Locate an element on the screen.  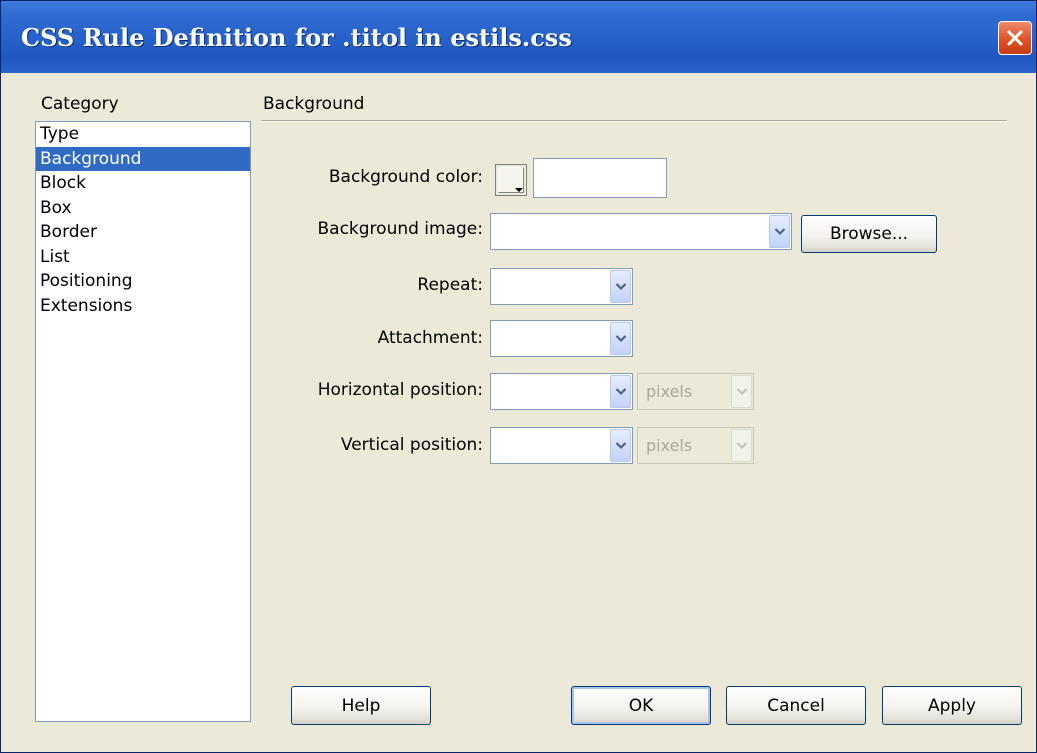
bg-color-input is located at coordinates (600, 178).